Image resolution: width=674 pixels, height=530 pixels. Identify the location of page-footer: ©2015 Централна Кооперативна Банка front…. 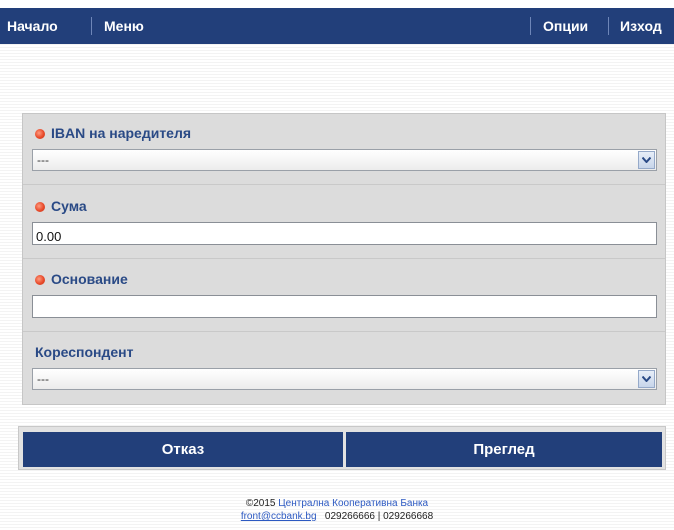
(337, 510).